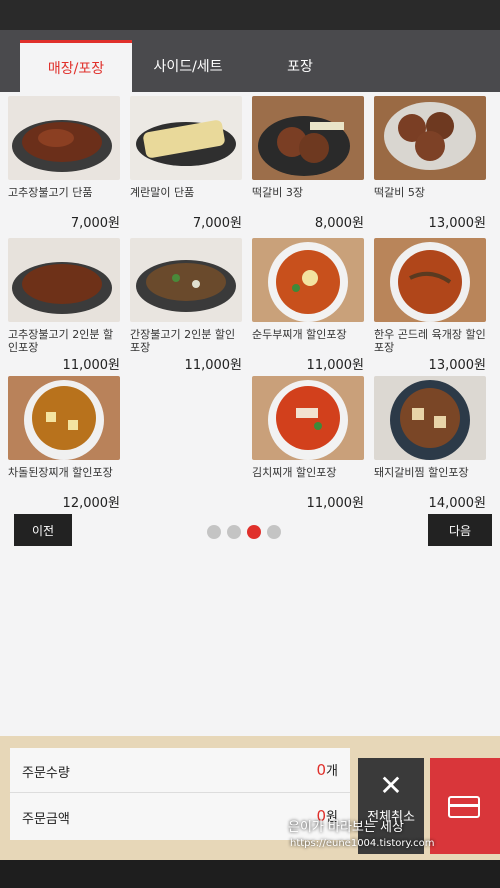 The width and height of the screenshot is (500, 888). I want to click on tteokgalbi-3-image, so click(308, 138).